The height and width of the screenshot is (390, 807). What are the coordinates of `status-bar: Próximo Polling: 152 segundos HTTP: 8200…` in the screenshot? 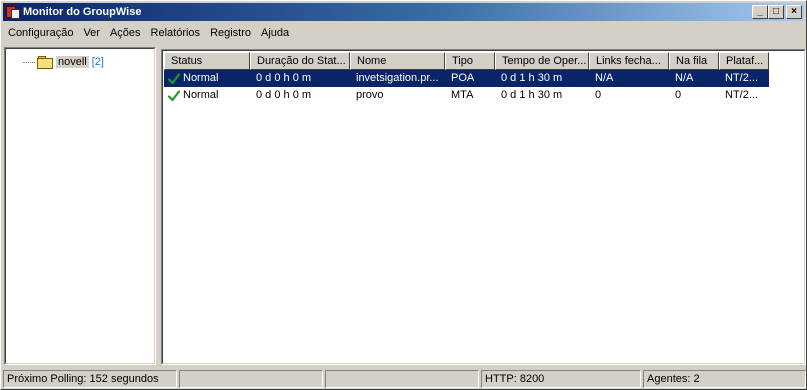 It's located at (404, 379).